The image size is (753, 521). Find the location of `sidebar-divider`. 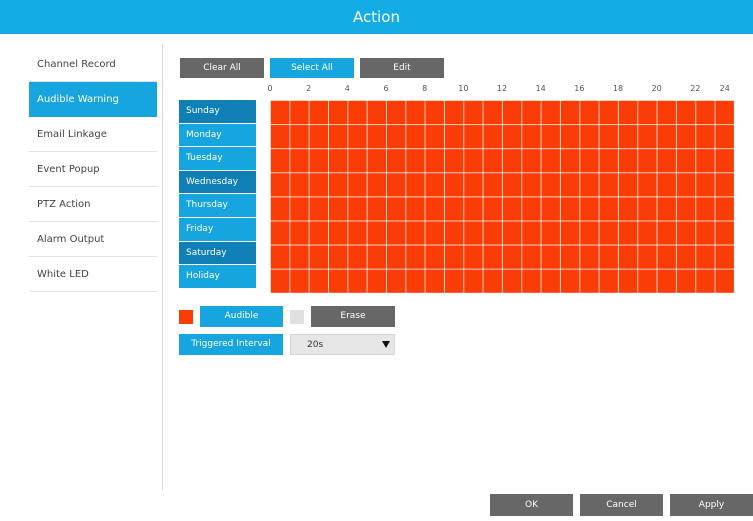

sidebar-divider is located at coordinates (162, 267).